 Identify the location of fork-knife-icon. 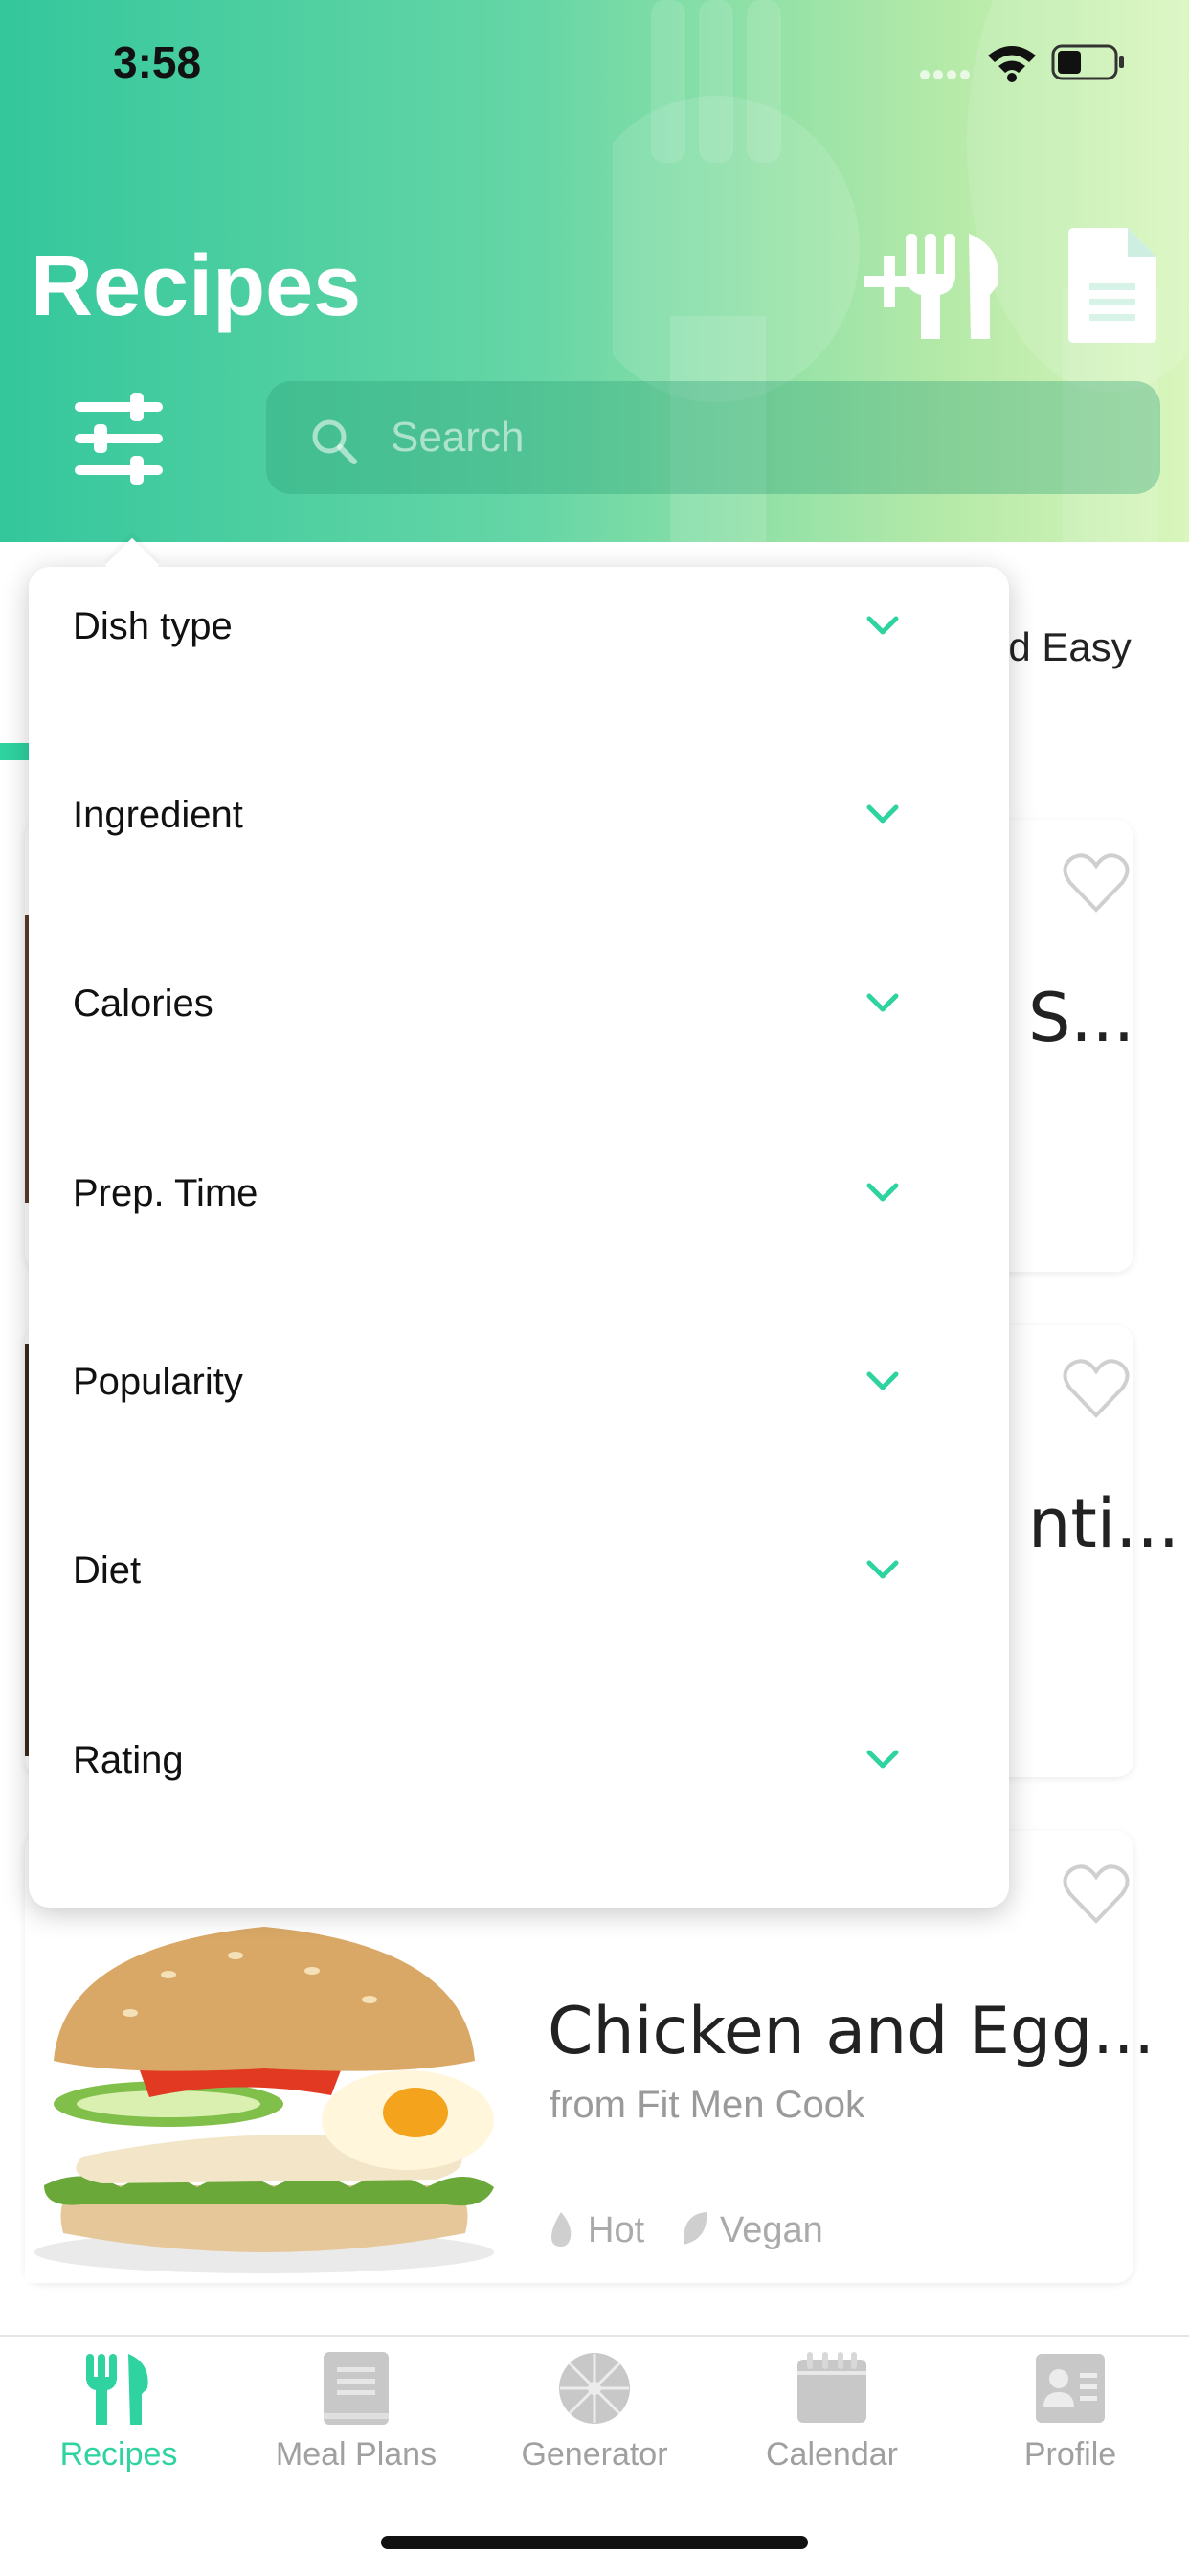
(117, 2389).